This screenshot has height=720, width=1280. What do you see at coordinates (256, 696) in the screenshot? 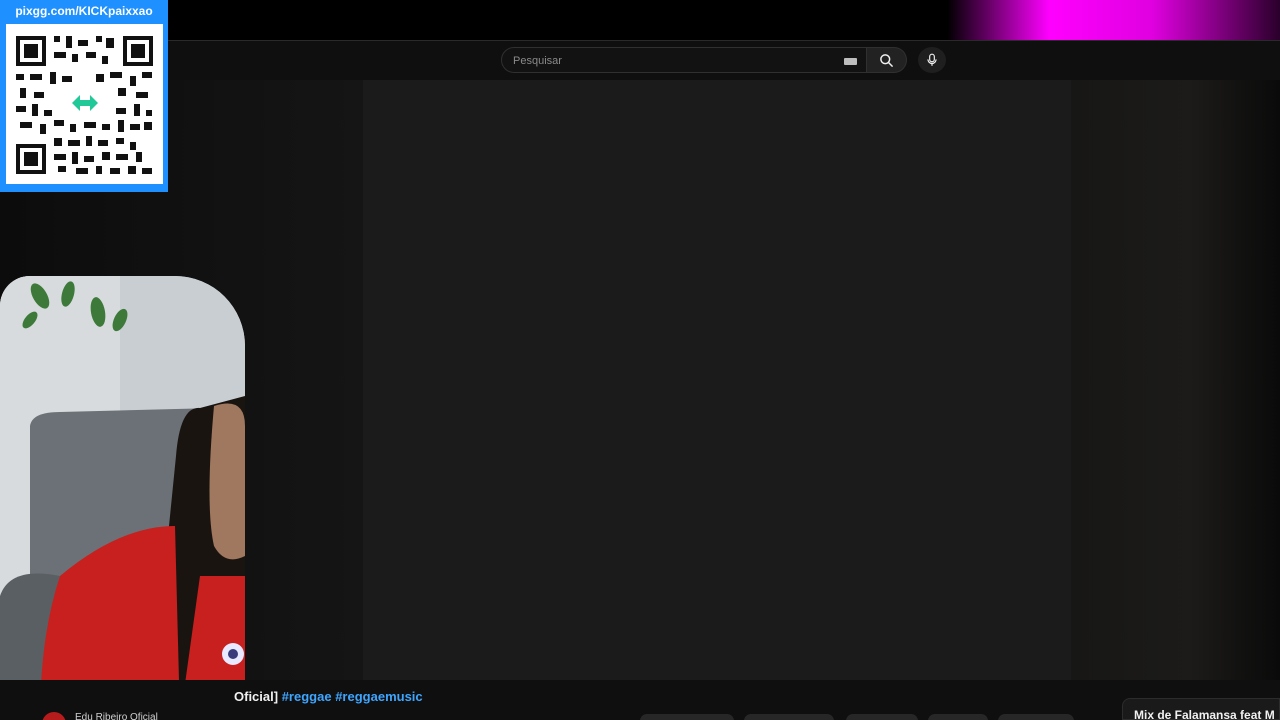
I see `video-title-text: Oficial]` at bounding box center [256, 696].